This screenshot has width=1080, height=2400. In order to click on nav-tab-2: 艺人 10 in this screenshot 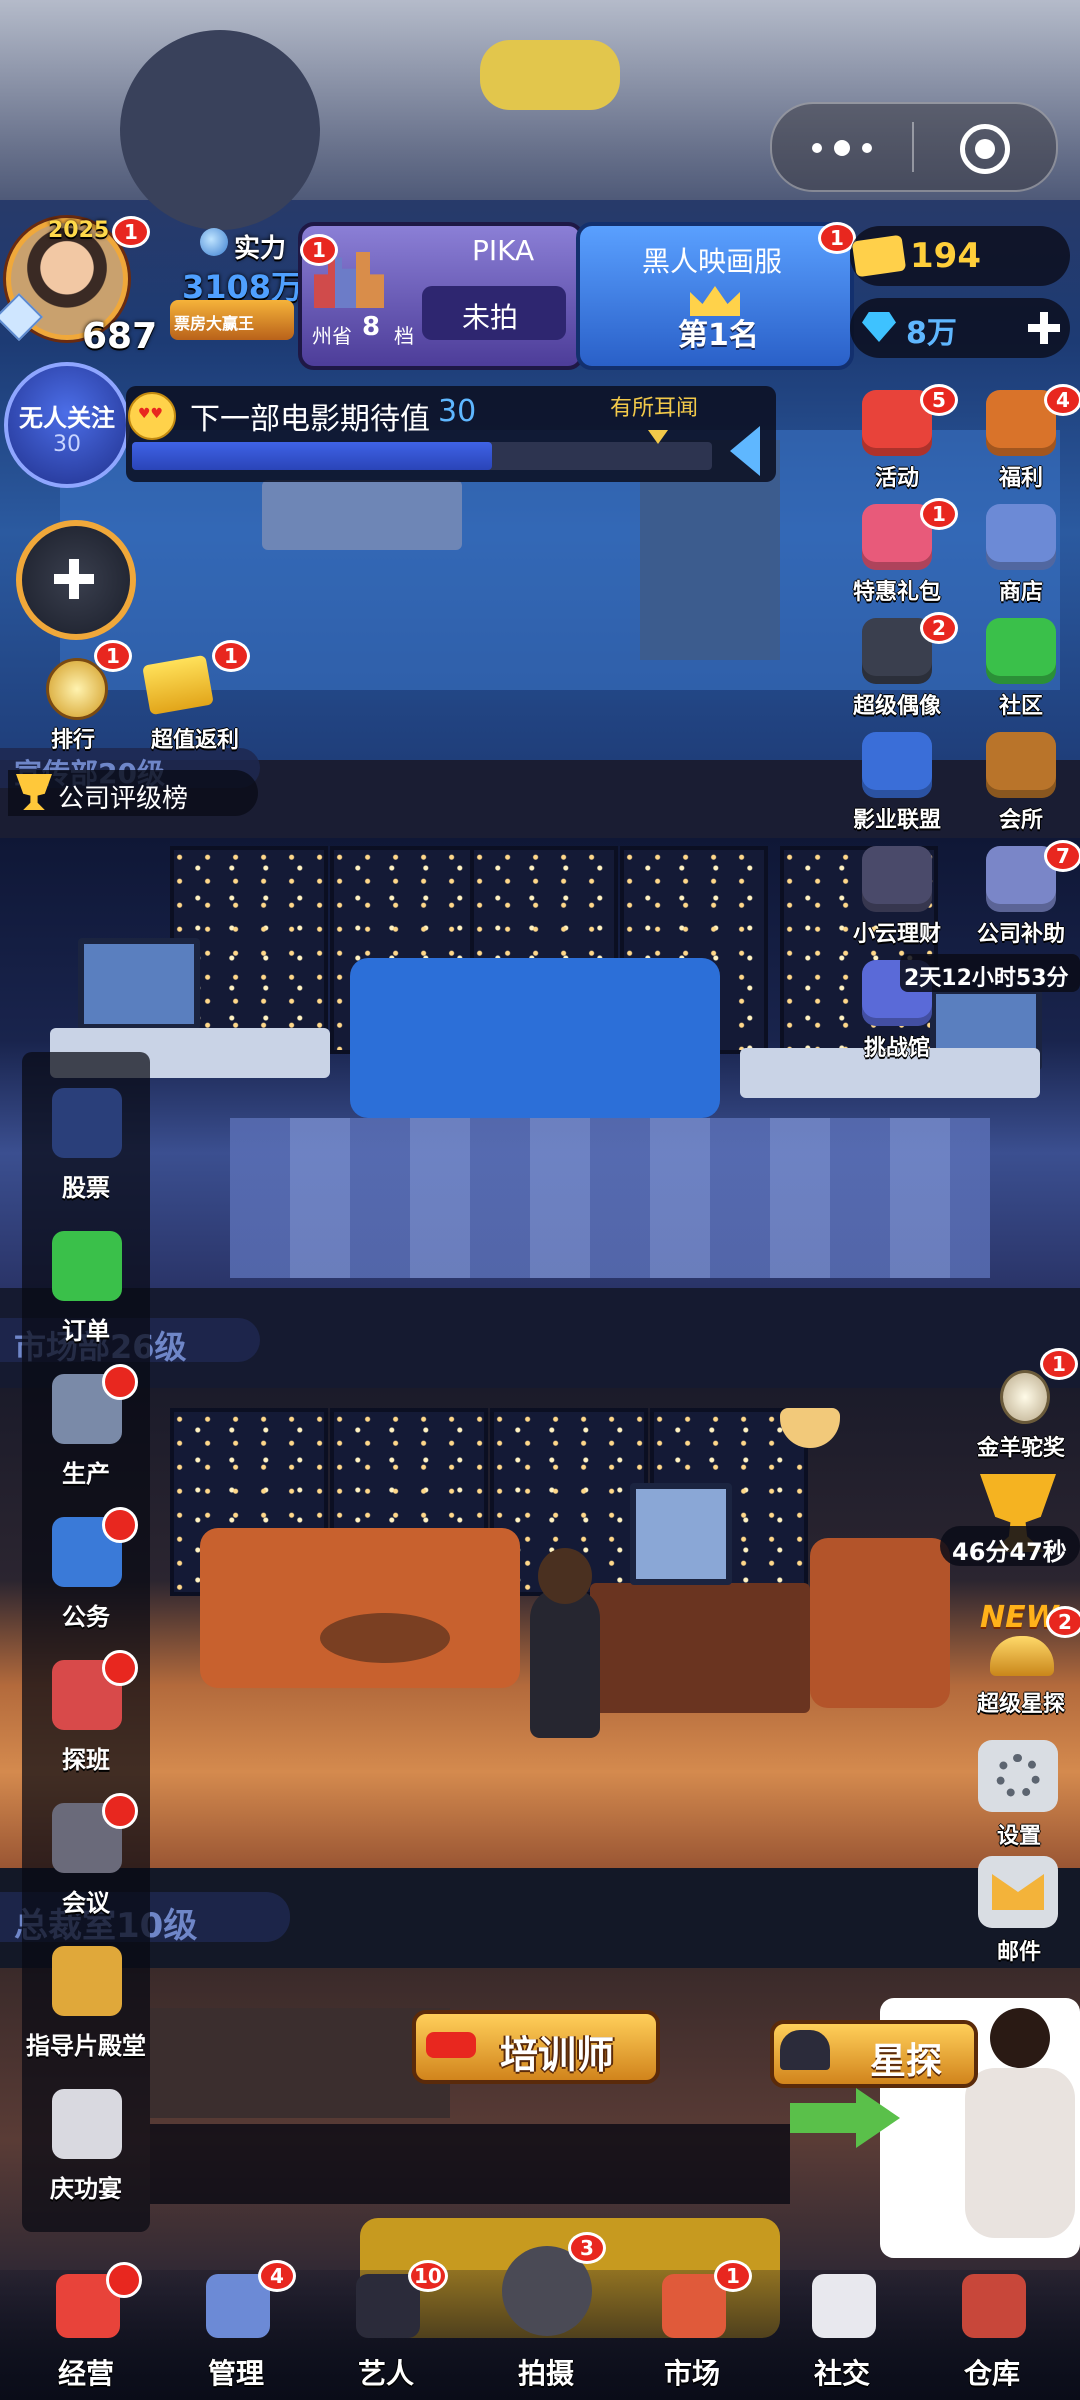, I will do `click(386, 2330)`.